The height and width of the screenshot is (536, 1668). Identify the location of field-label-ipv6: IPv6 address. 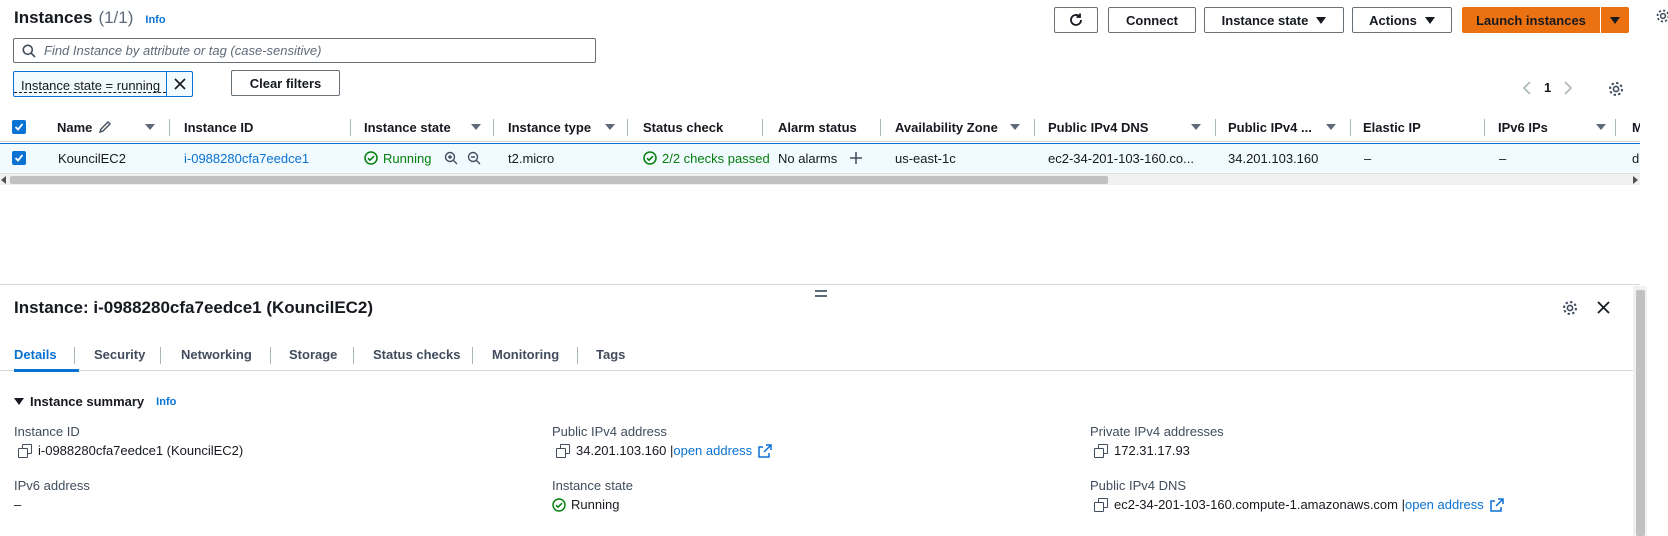
(52, 485).